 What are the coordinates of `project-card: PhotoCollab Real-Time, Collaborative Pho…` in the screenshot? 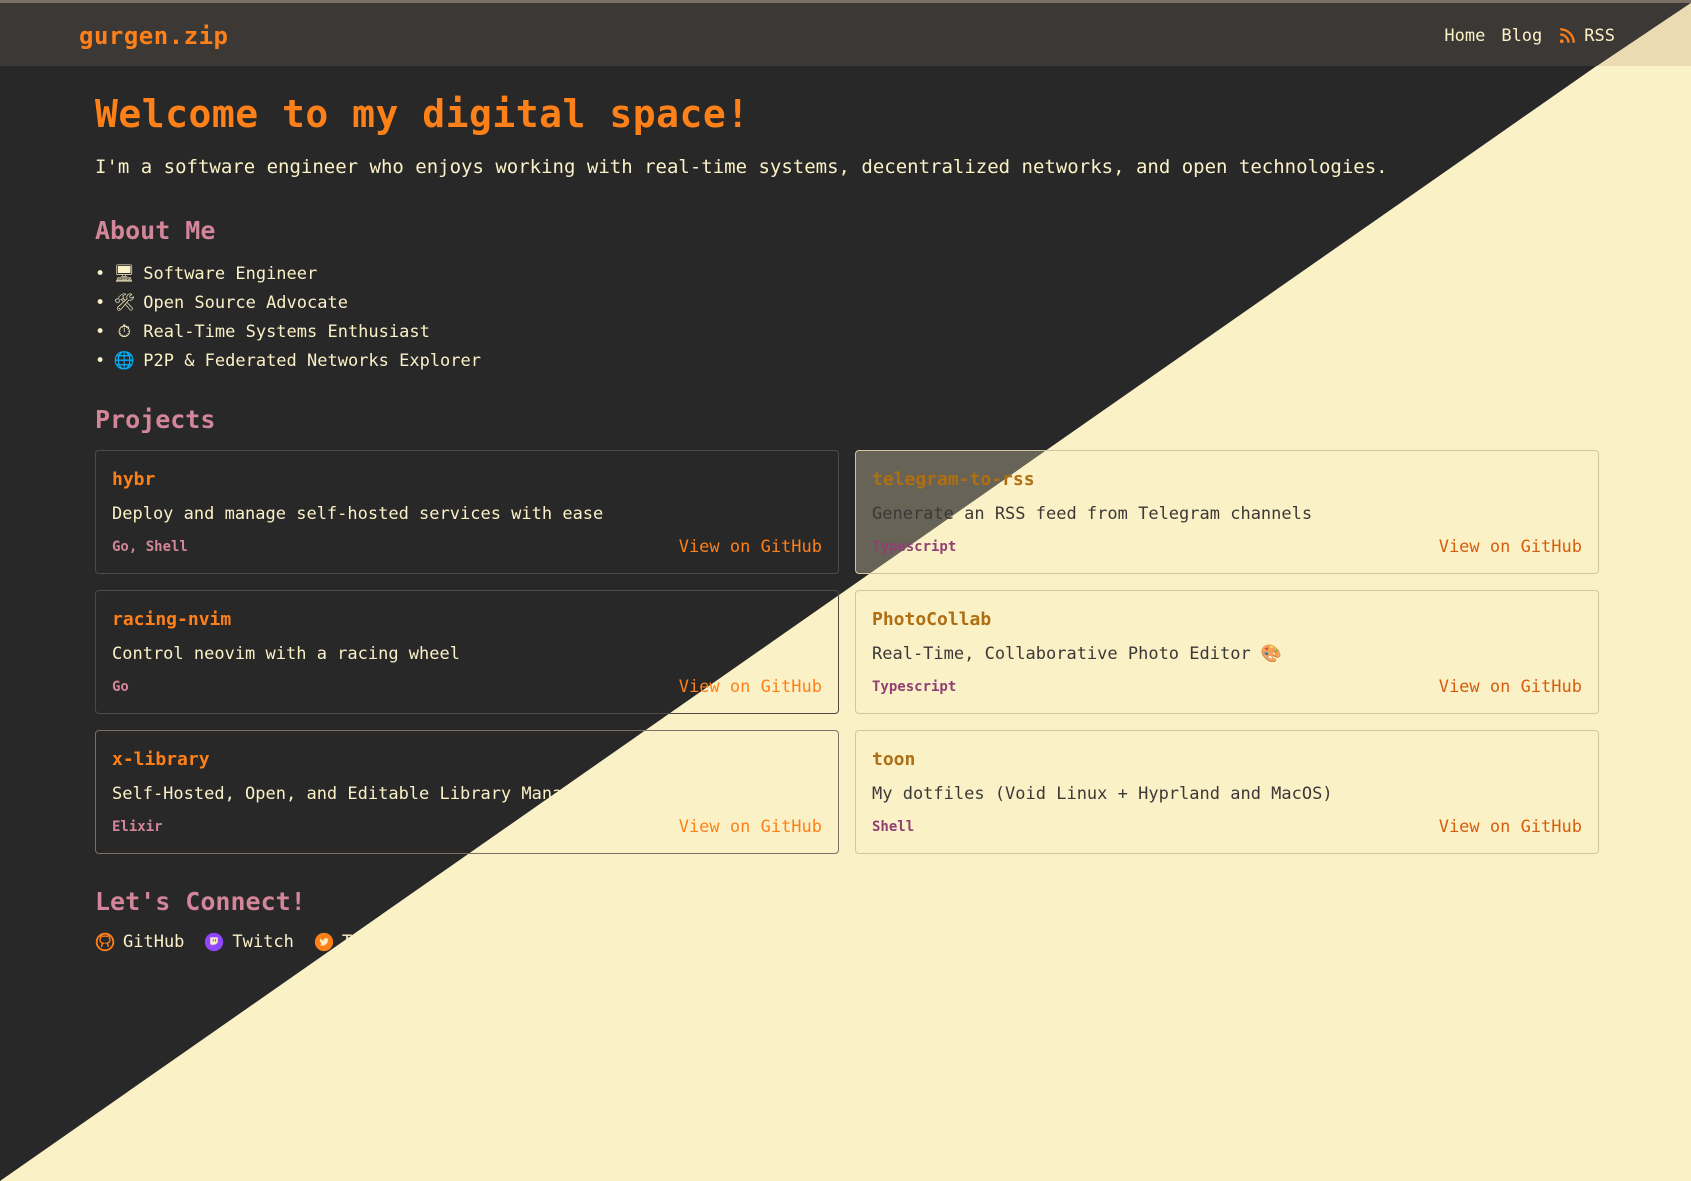 It's located at (1227, 652).